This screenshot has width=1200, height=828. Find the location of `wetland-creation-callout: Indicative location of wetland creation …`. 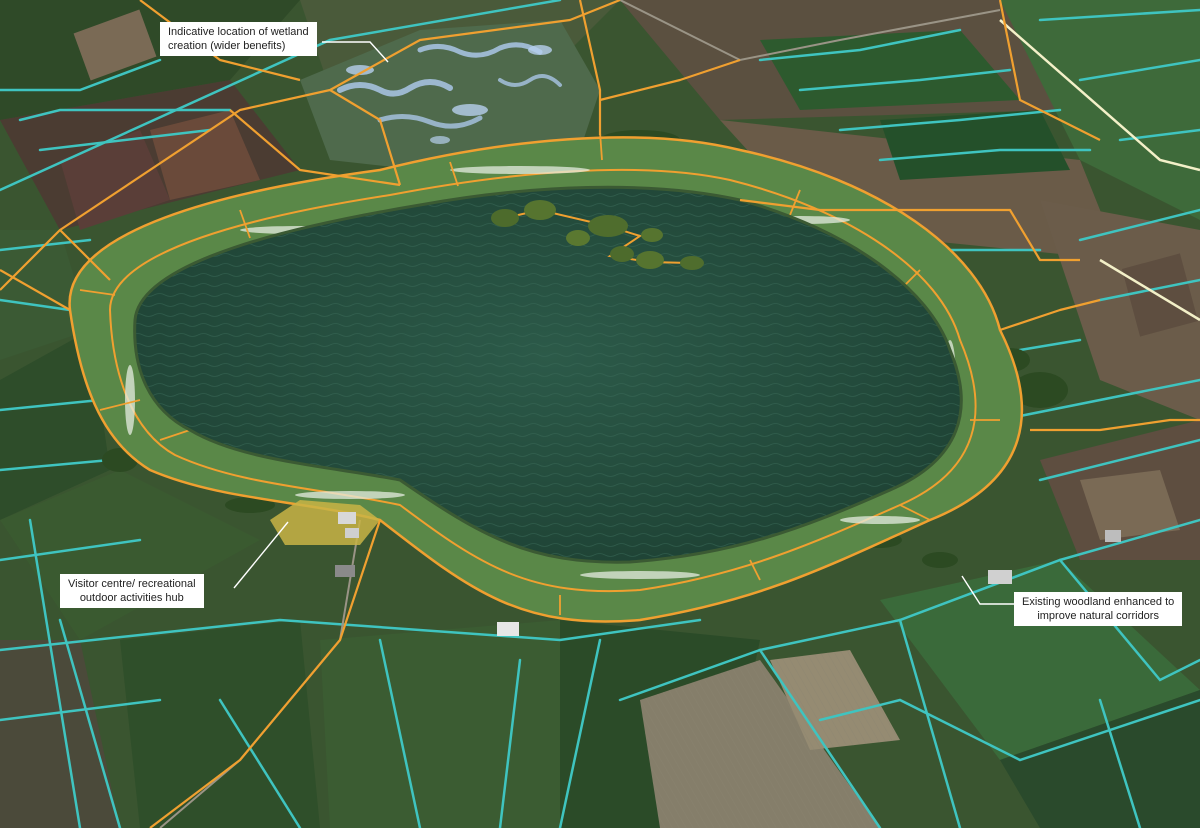

wetland-creation-callout: Indicative location of wetland creation … is located at coordinates (238, 39).